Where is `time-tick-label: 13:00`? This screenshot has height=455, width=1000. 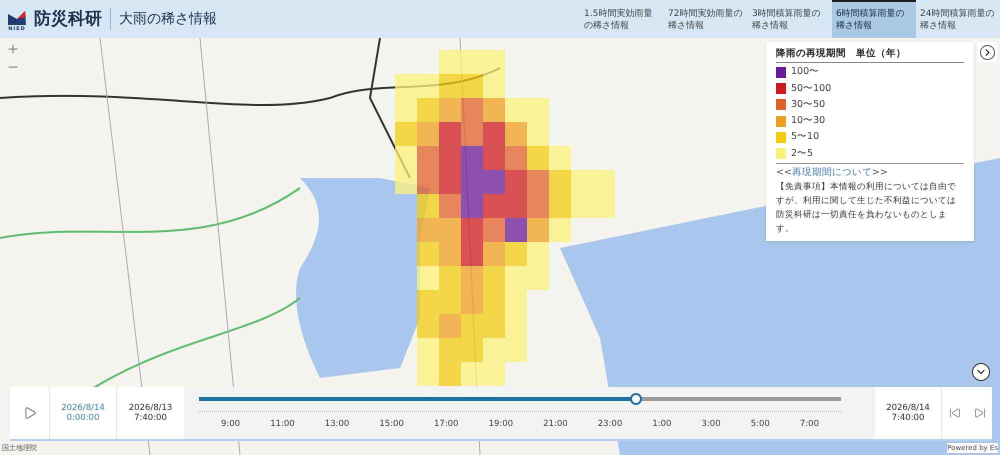
time-tick-label: 13:00 is located at coordinates (337, 424).